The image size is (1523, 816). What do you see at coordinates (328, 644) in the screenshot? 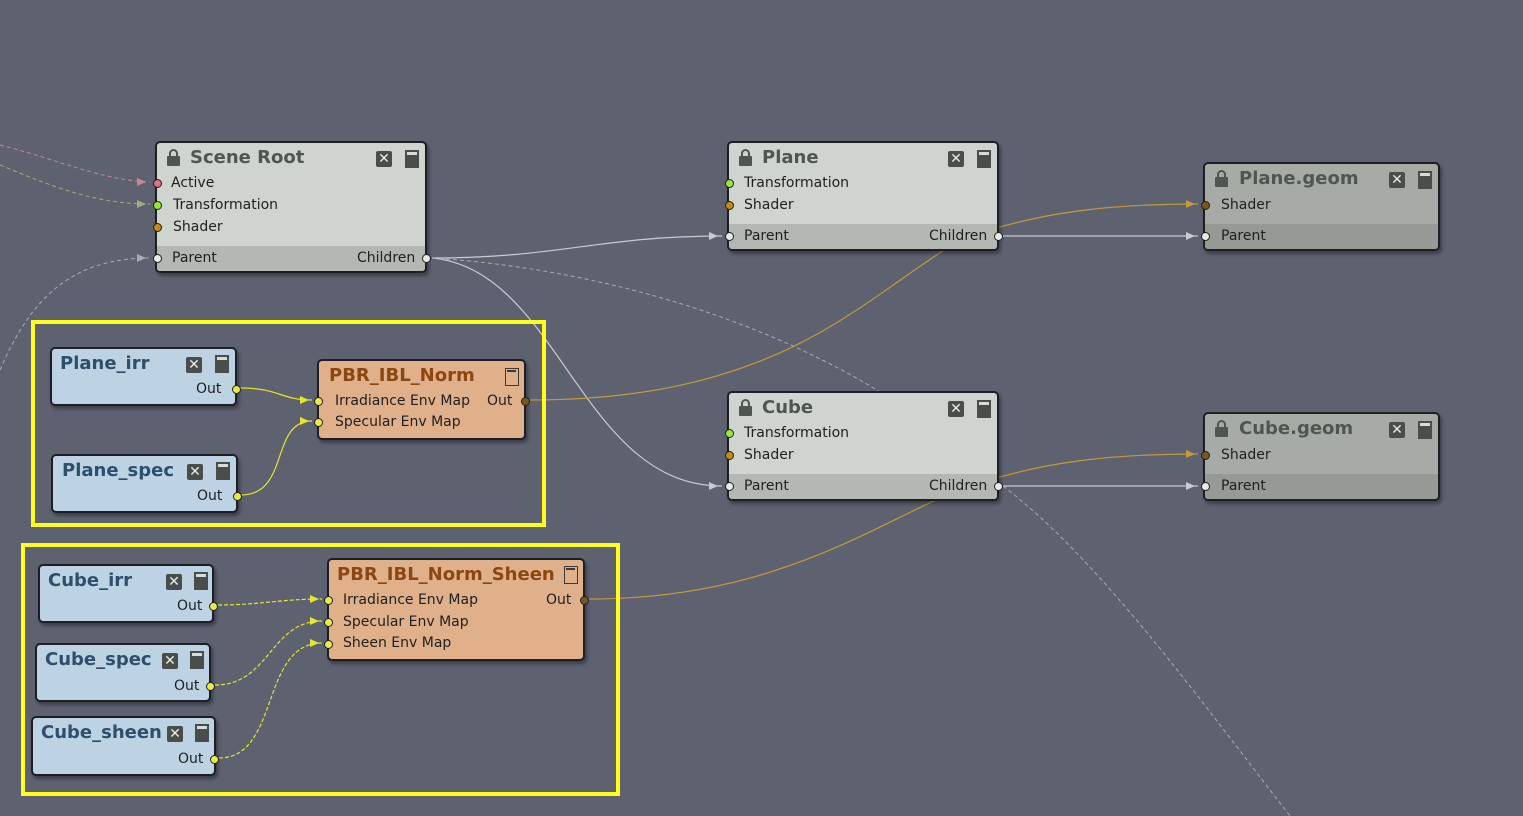
I see `port-sheen` at bounding box center [328, 644].